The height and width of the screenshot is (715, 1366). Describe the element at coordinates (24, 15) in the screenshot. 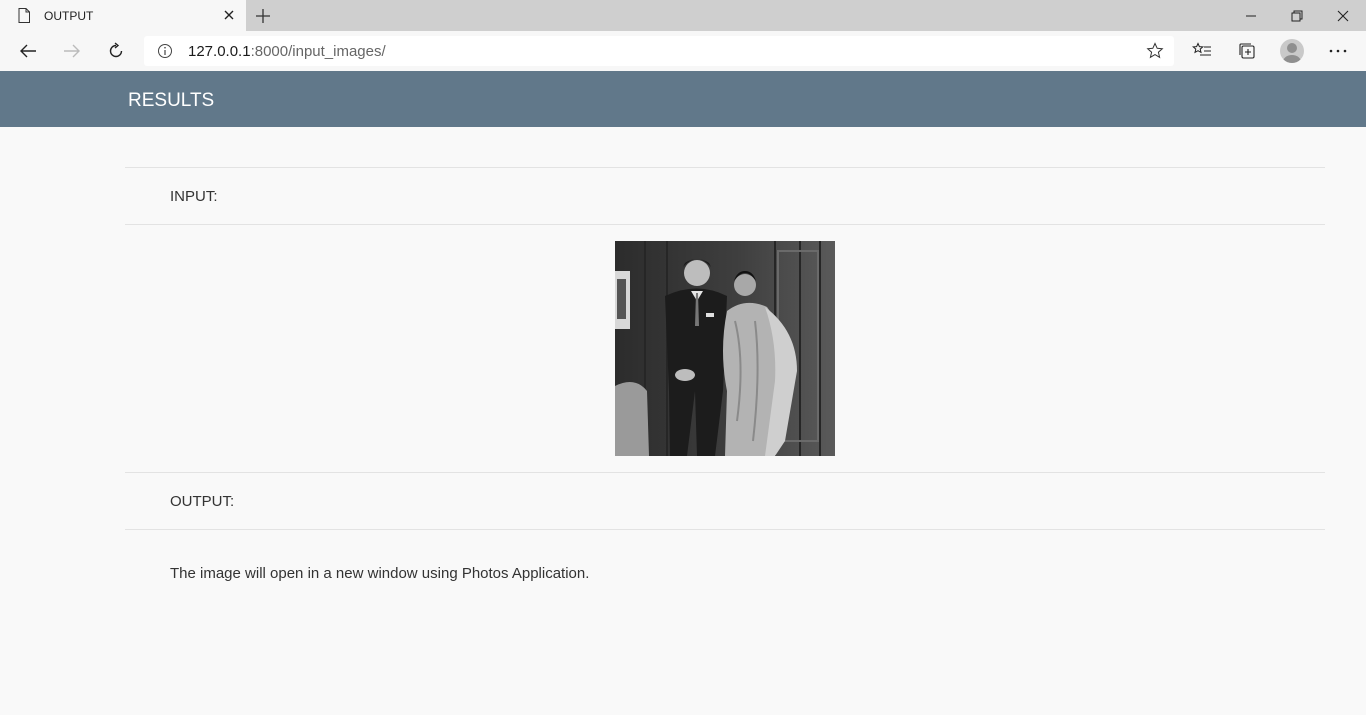

I see `page-icon` at that location.